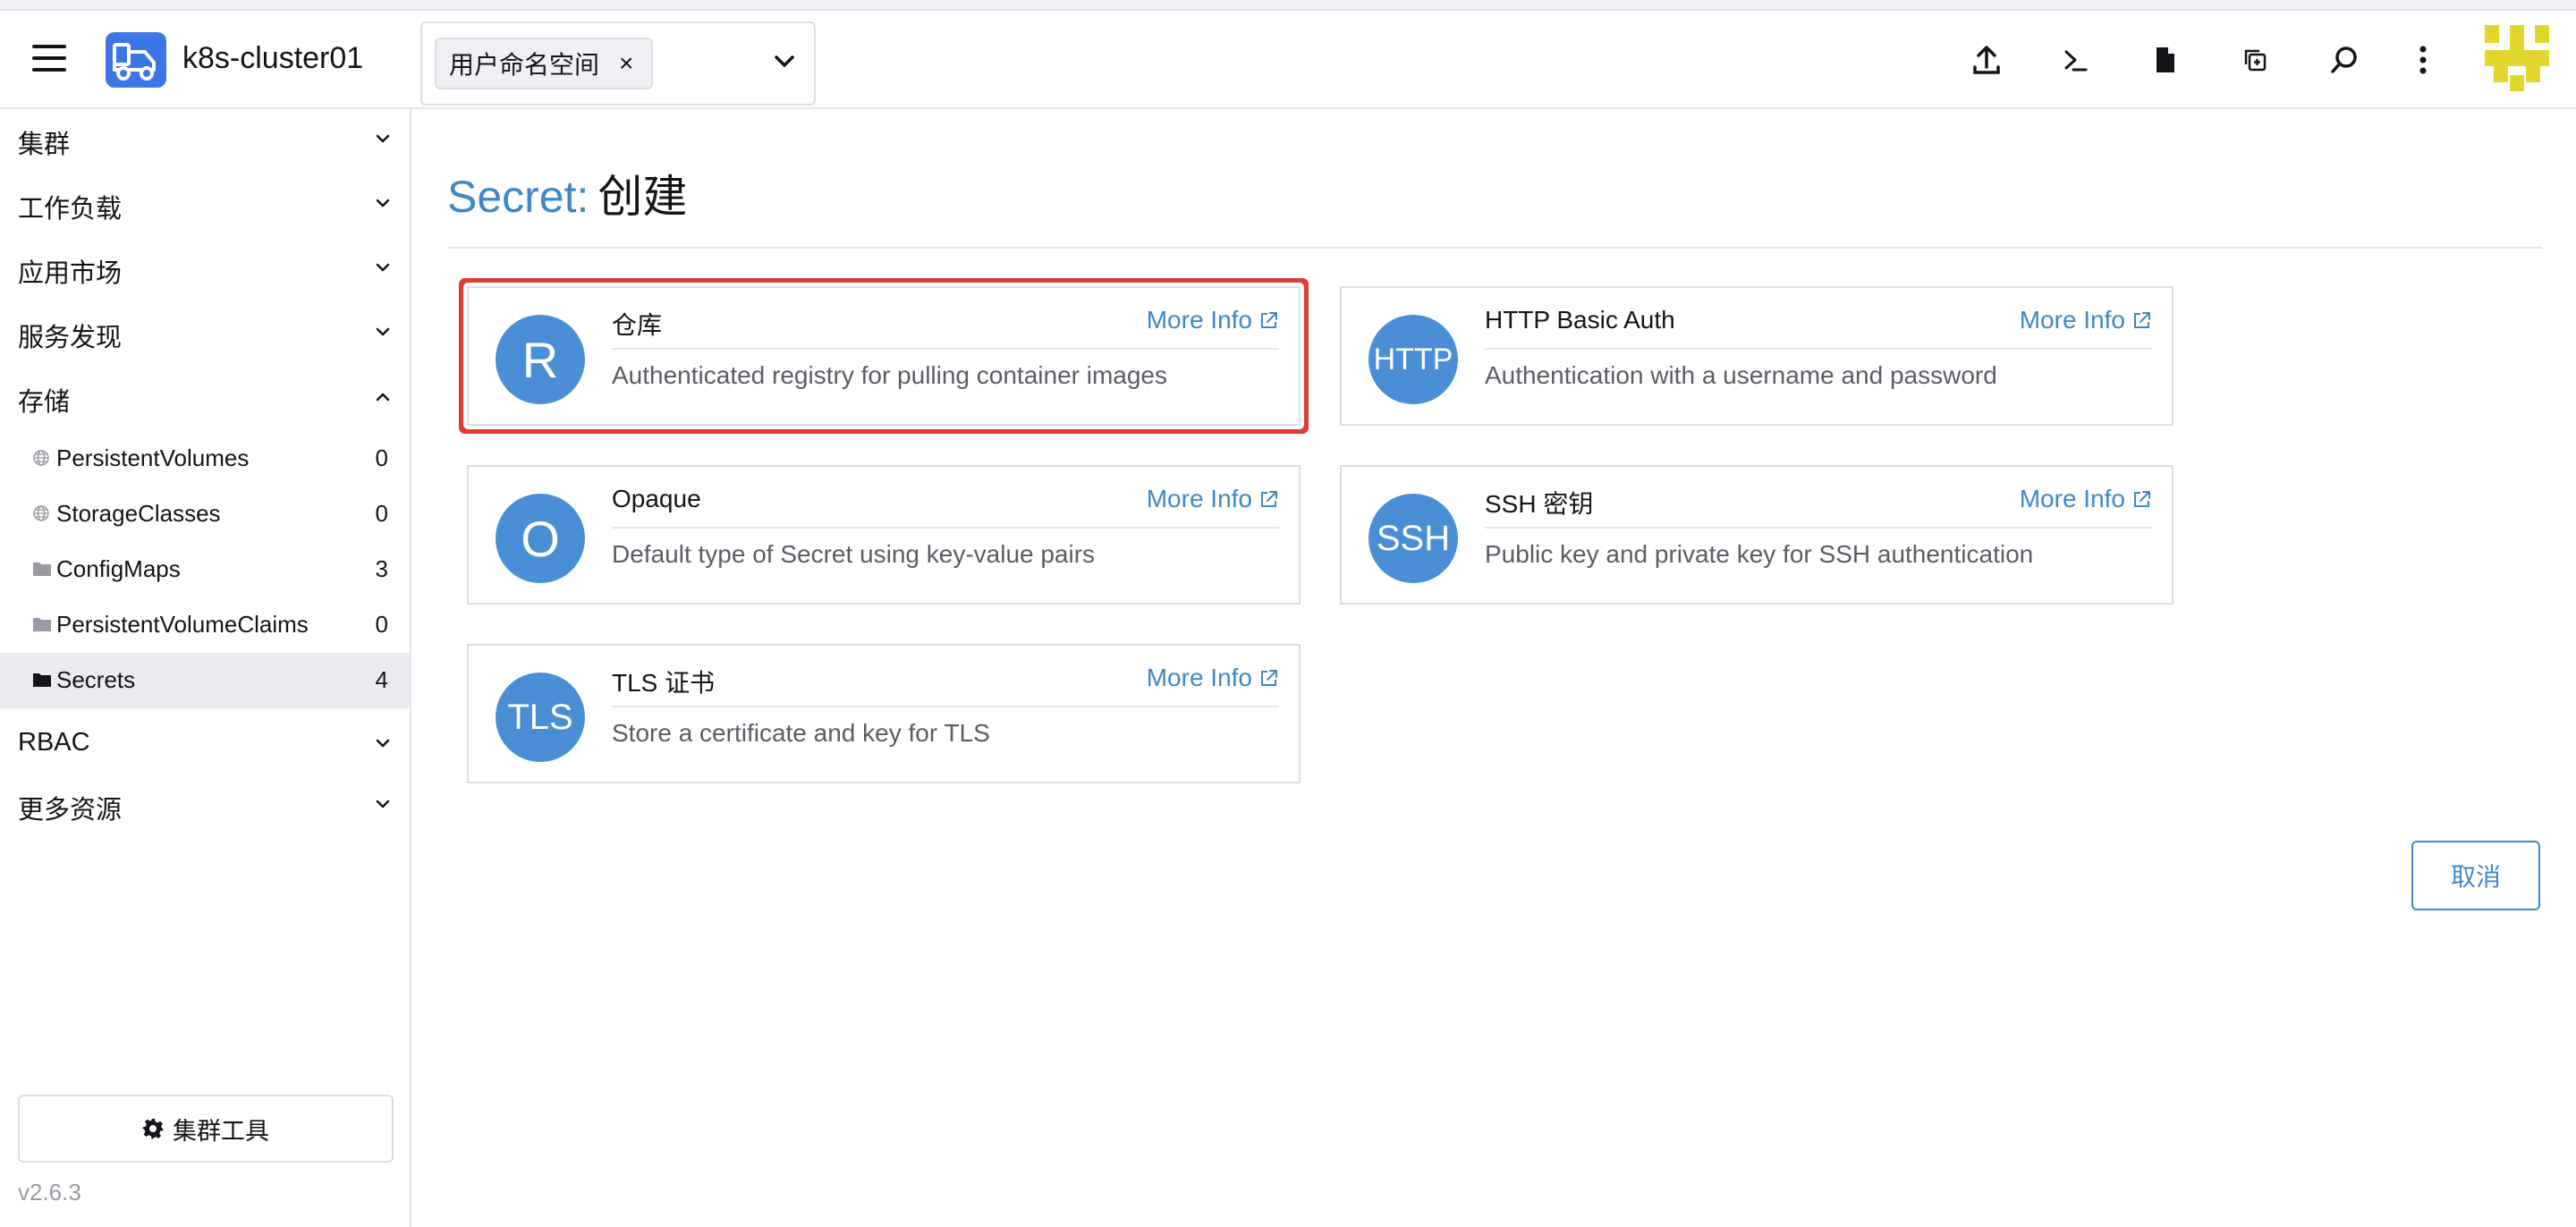 Image resolution: width=2576 pixels, height=1227 pixels. What do you see at coordinates (49, 1193) in the screenshot?
I see `version-label: v2.6.3` at bounding box center [49, 1193].